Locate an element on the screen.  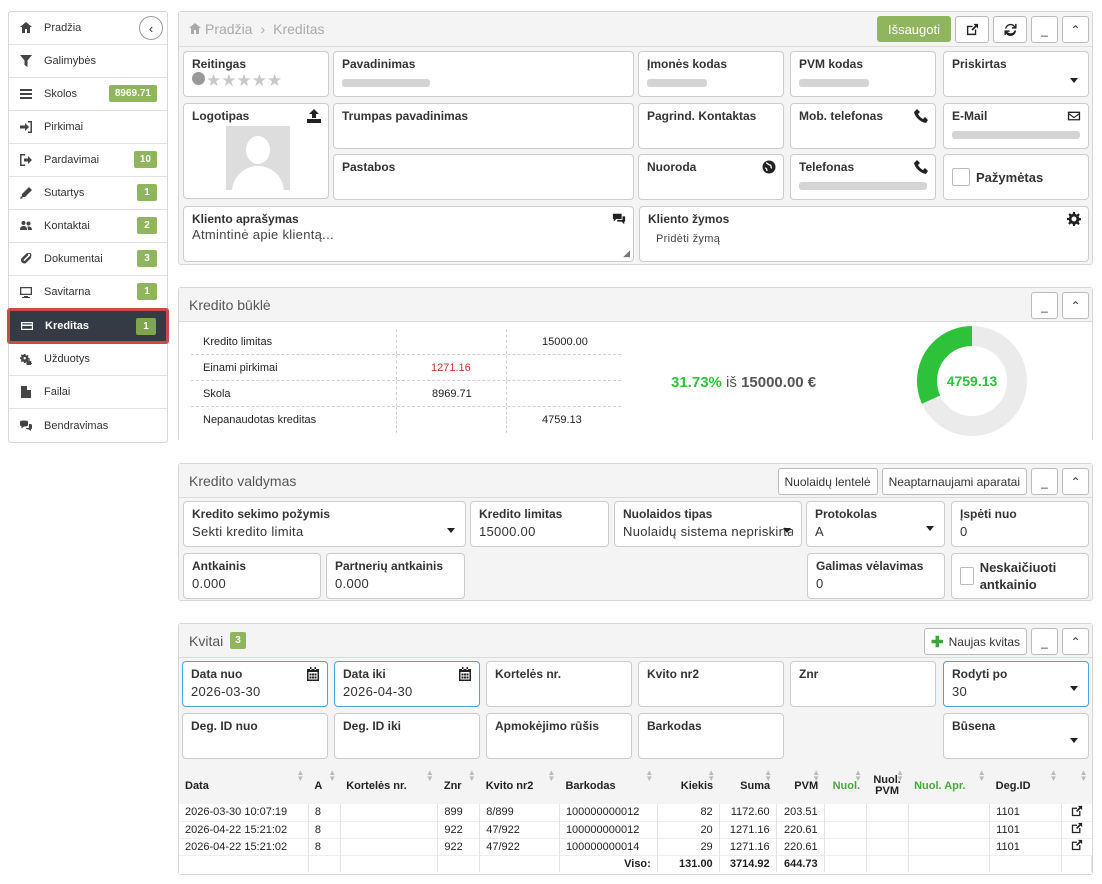
rating-stars: ★★★★★ is located at coordinates (256, 80).